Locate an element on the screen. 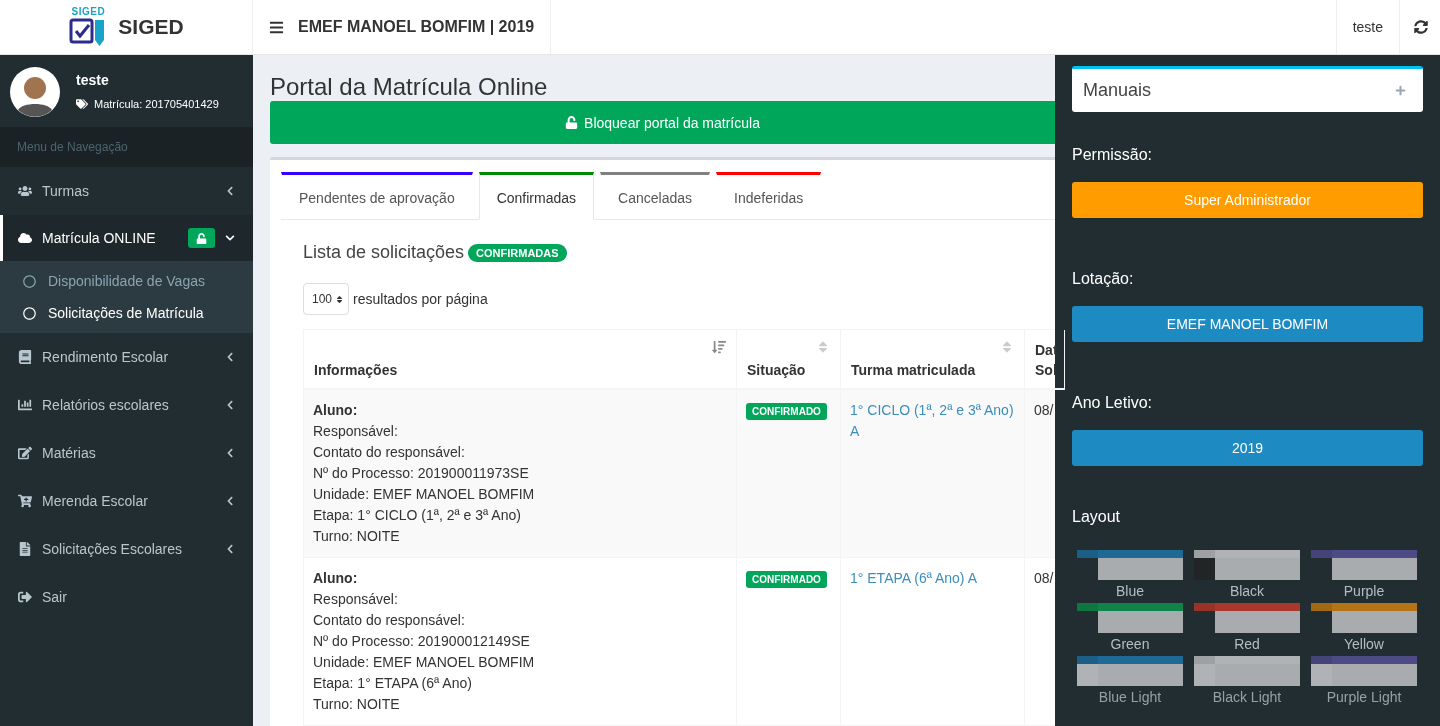 This screenshot has height=726, width=1440. document-icon is located at coordinates (25, 549).